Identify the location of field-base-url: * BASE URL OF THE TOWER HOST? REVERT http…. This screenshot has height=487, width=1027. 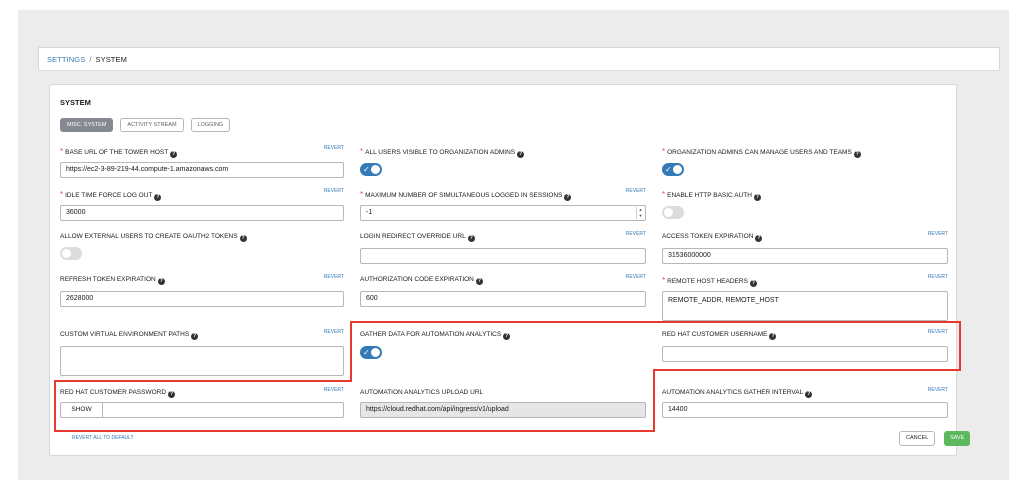
(202, 163).